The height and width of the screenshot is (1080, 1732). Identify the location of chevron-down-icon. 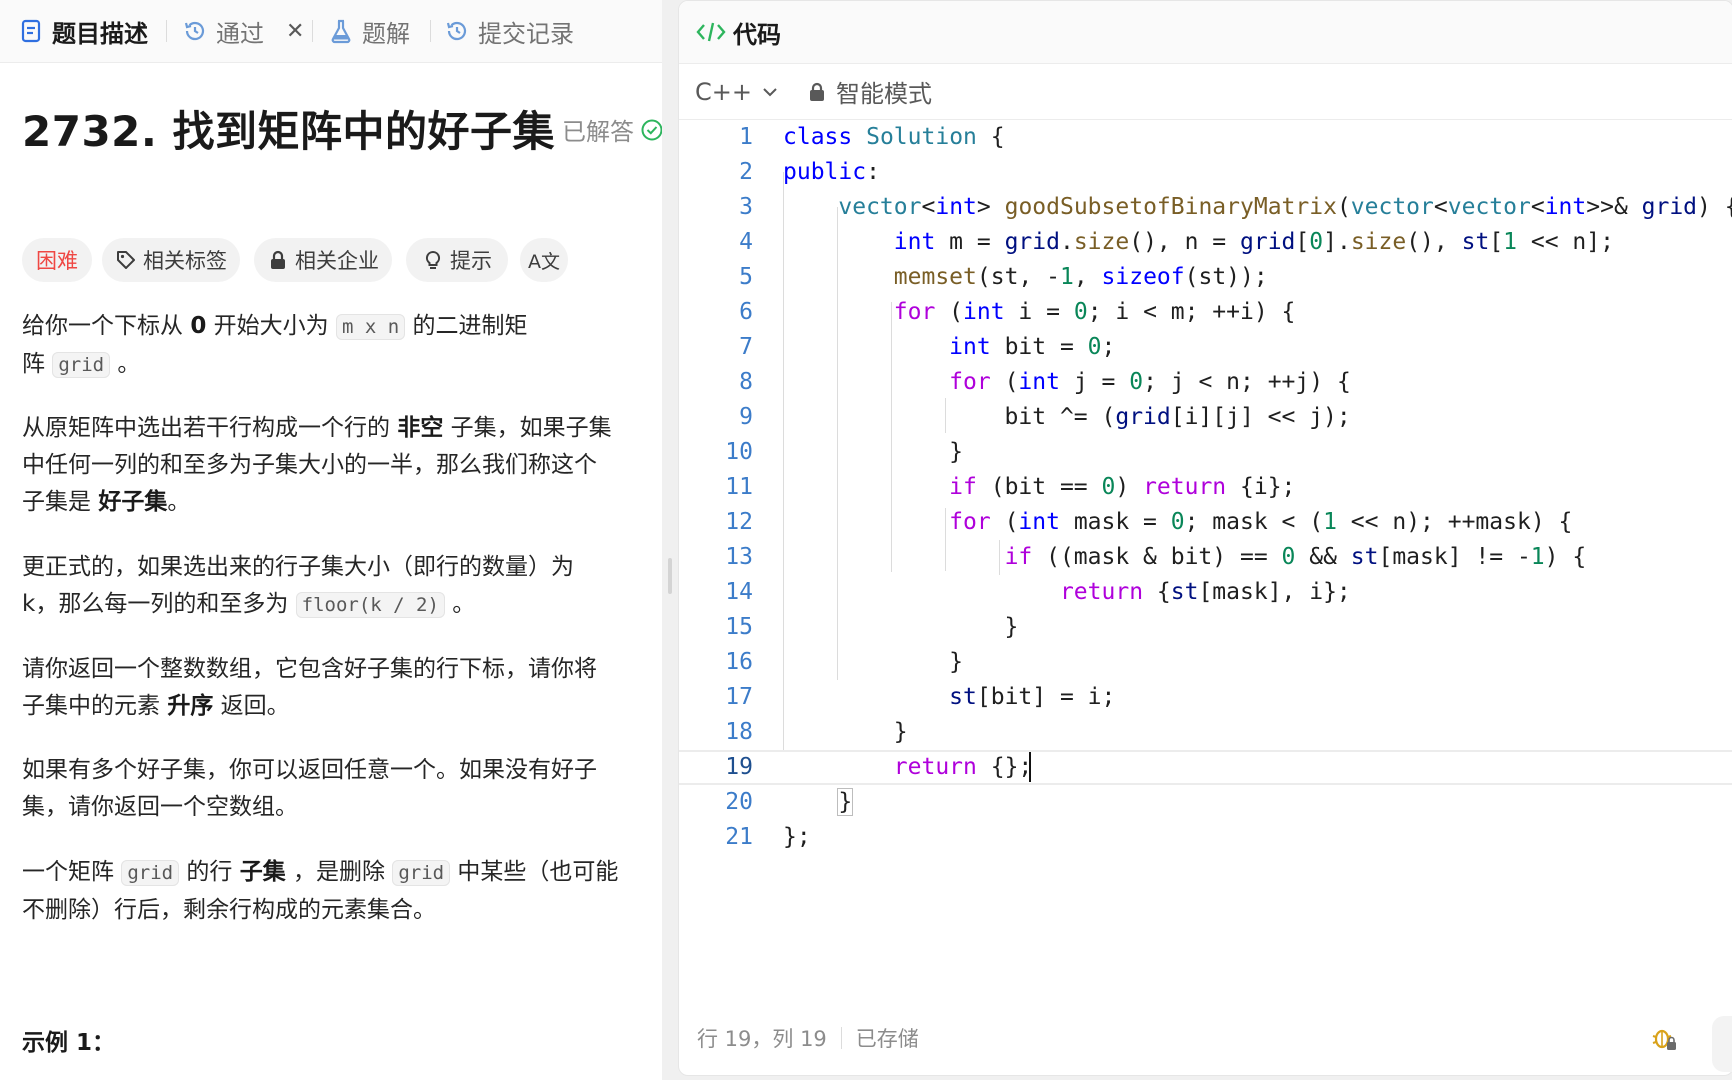
(770, 92).